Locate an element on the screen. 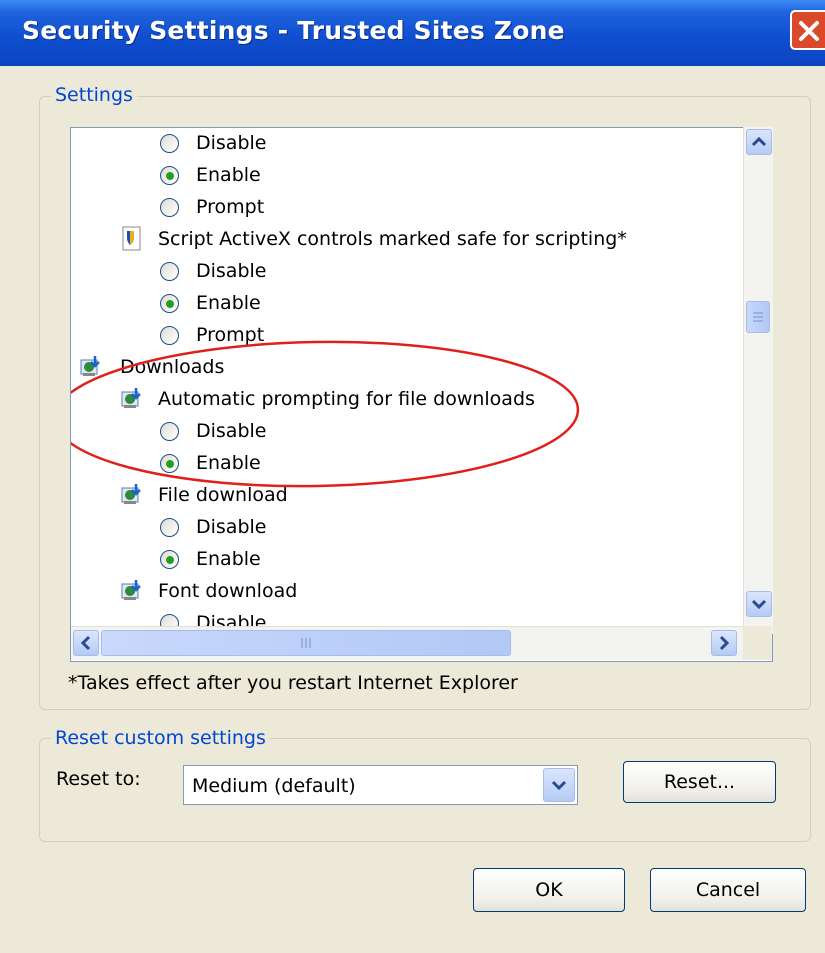 This screenshot has height=953, width=825. reset-to-select: Medium (default) is located at coordinates (380, 785).